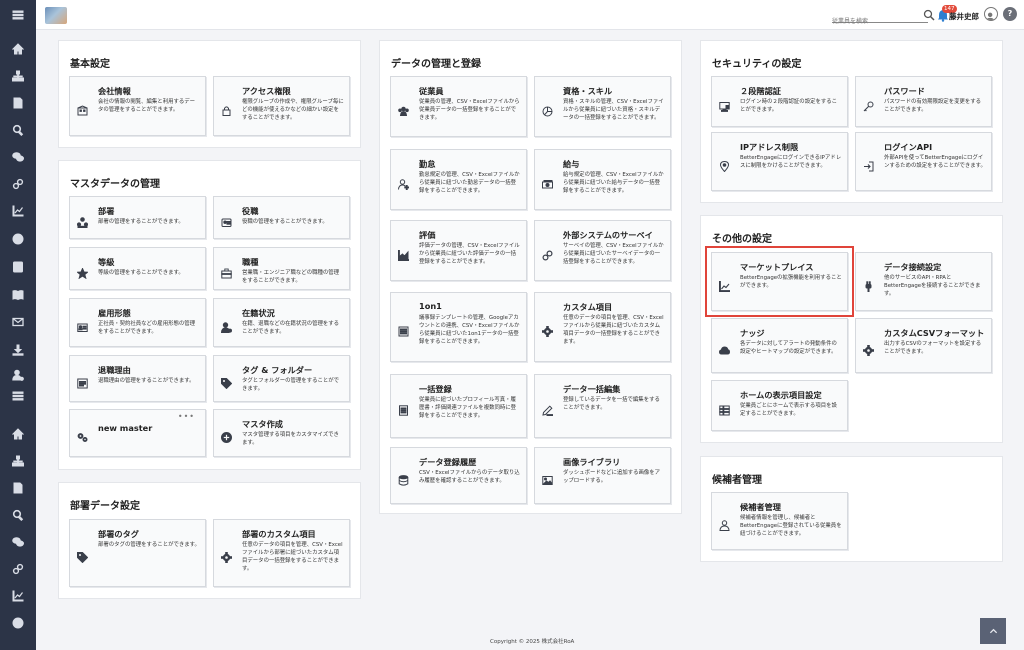  Describe the element at coordinates (448, 462) in the screenshot. I see `tile-title: データ登録履歴` at that location.